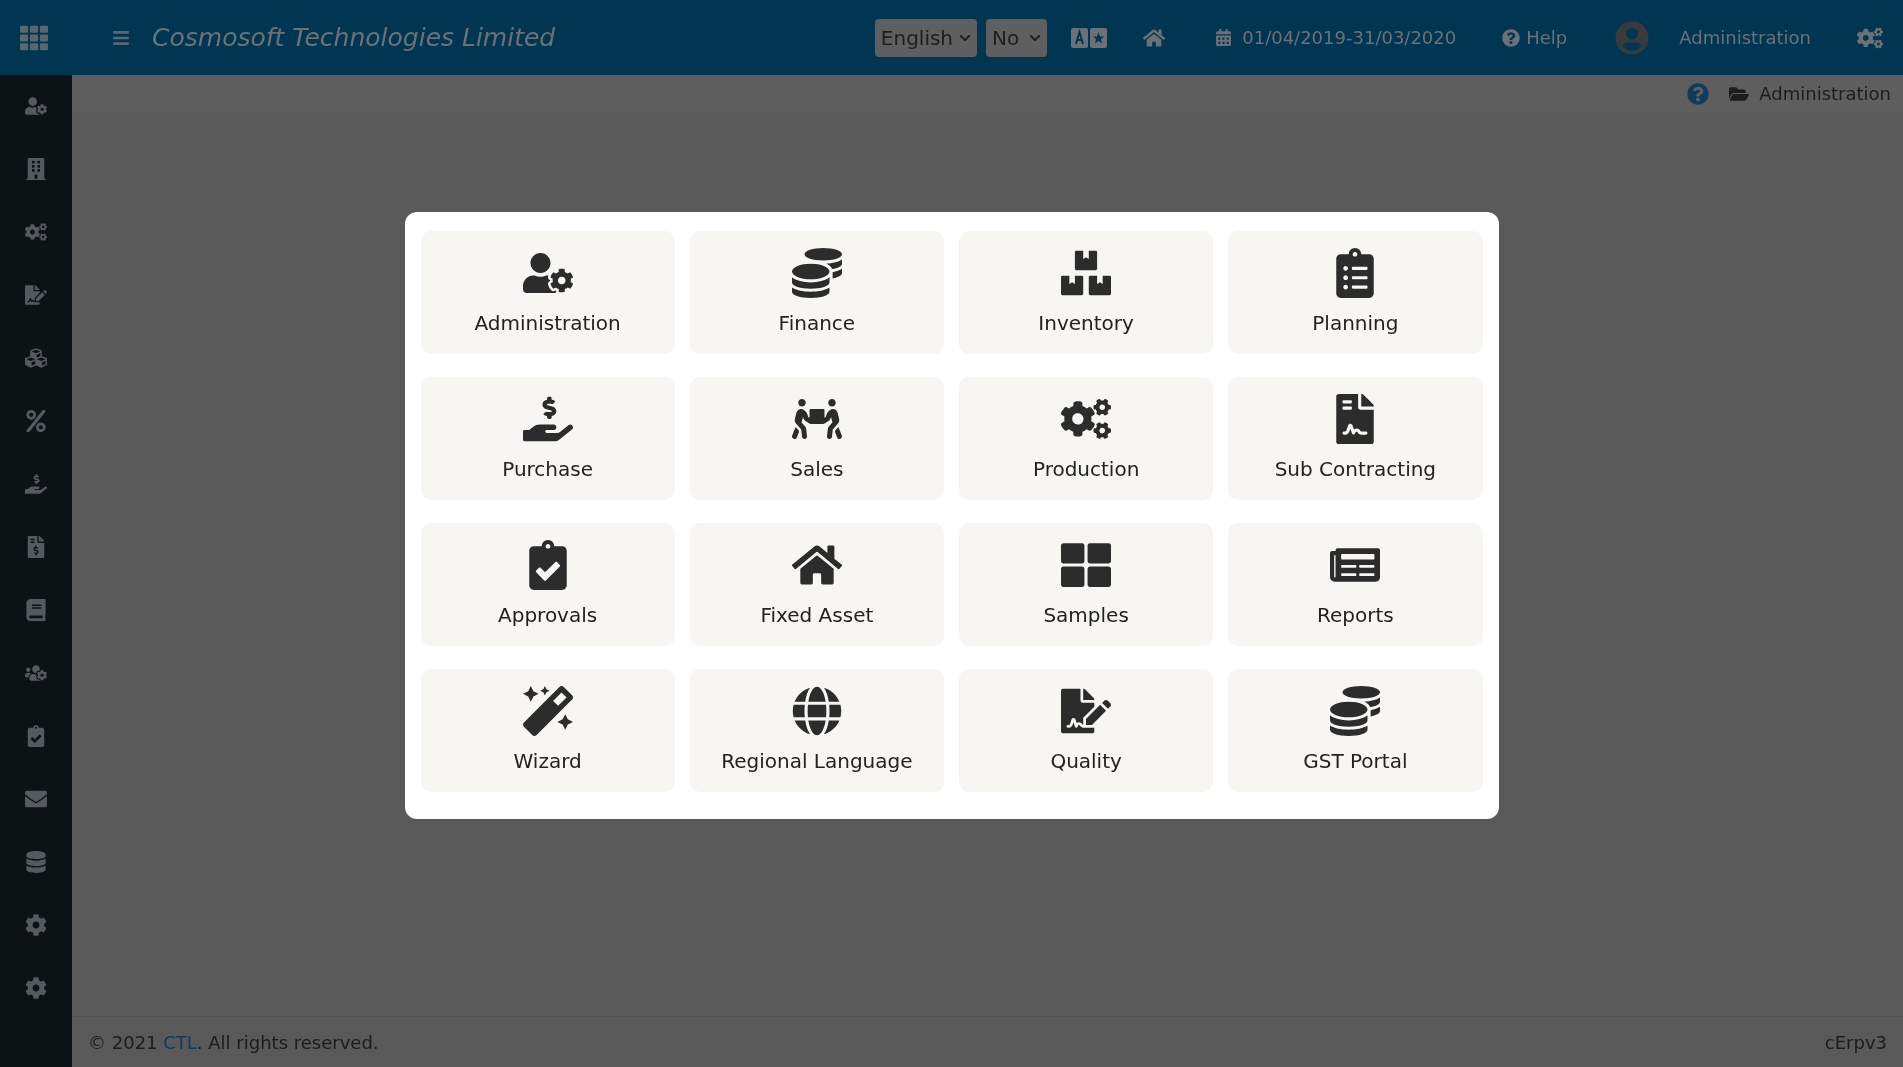 The height and width of the screenshot is (1067, 1903). I want to click on cubes-icon, so click(36, 358).